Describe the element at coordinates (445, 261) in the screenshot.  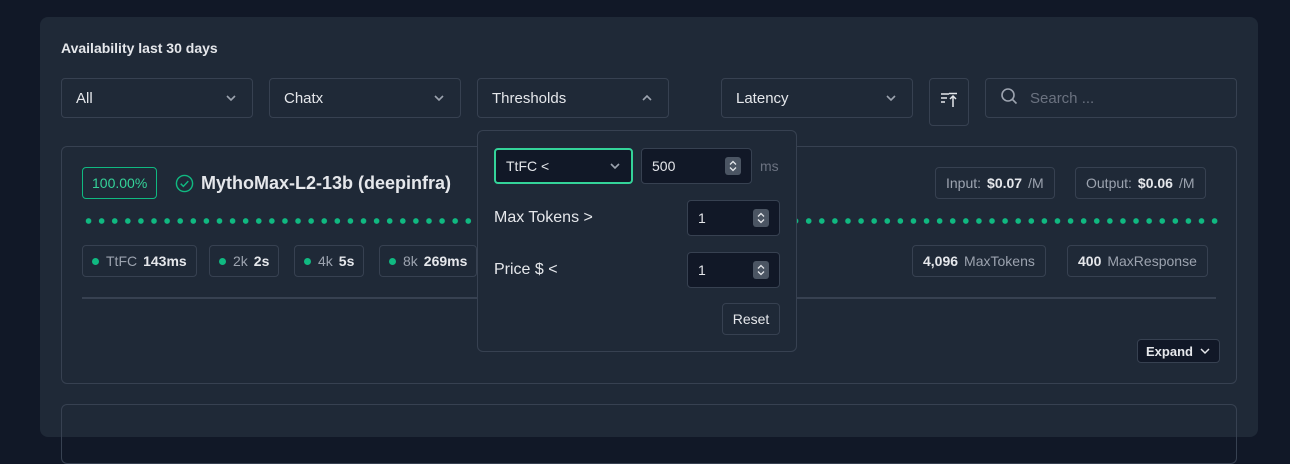
I see `metric-value: 269ms` at that location.